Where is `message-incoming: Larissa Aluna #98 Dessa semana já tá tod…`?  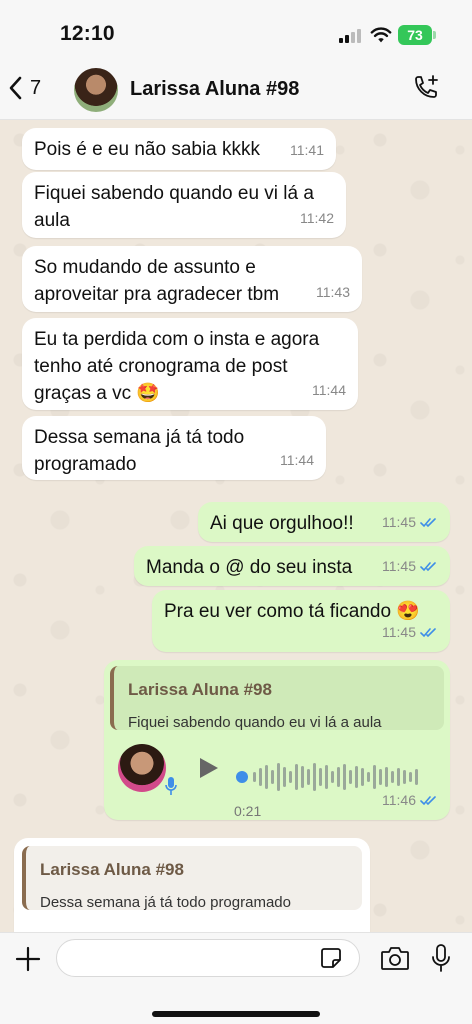
message-incoming: Larissa Aluna #98 Dessa semana já tá tod… is located at coordinates (192, 885).